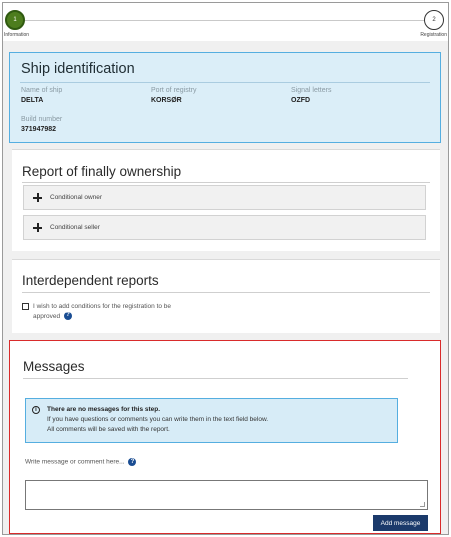  What do you see at coordinates (32, 100) in the screenshot?
I see `ship-name-value: DELTA` at bounding box center [32, 100].